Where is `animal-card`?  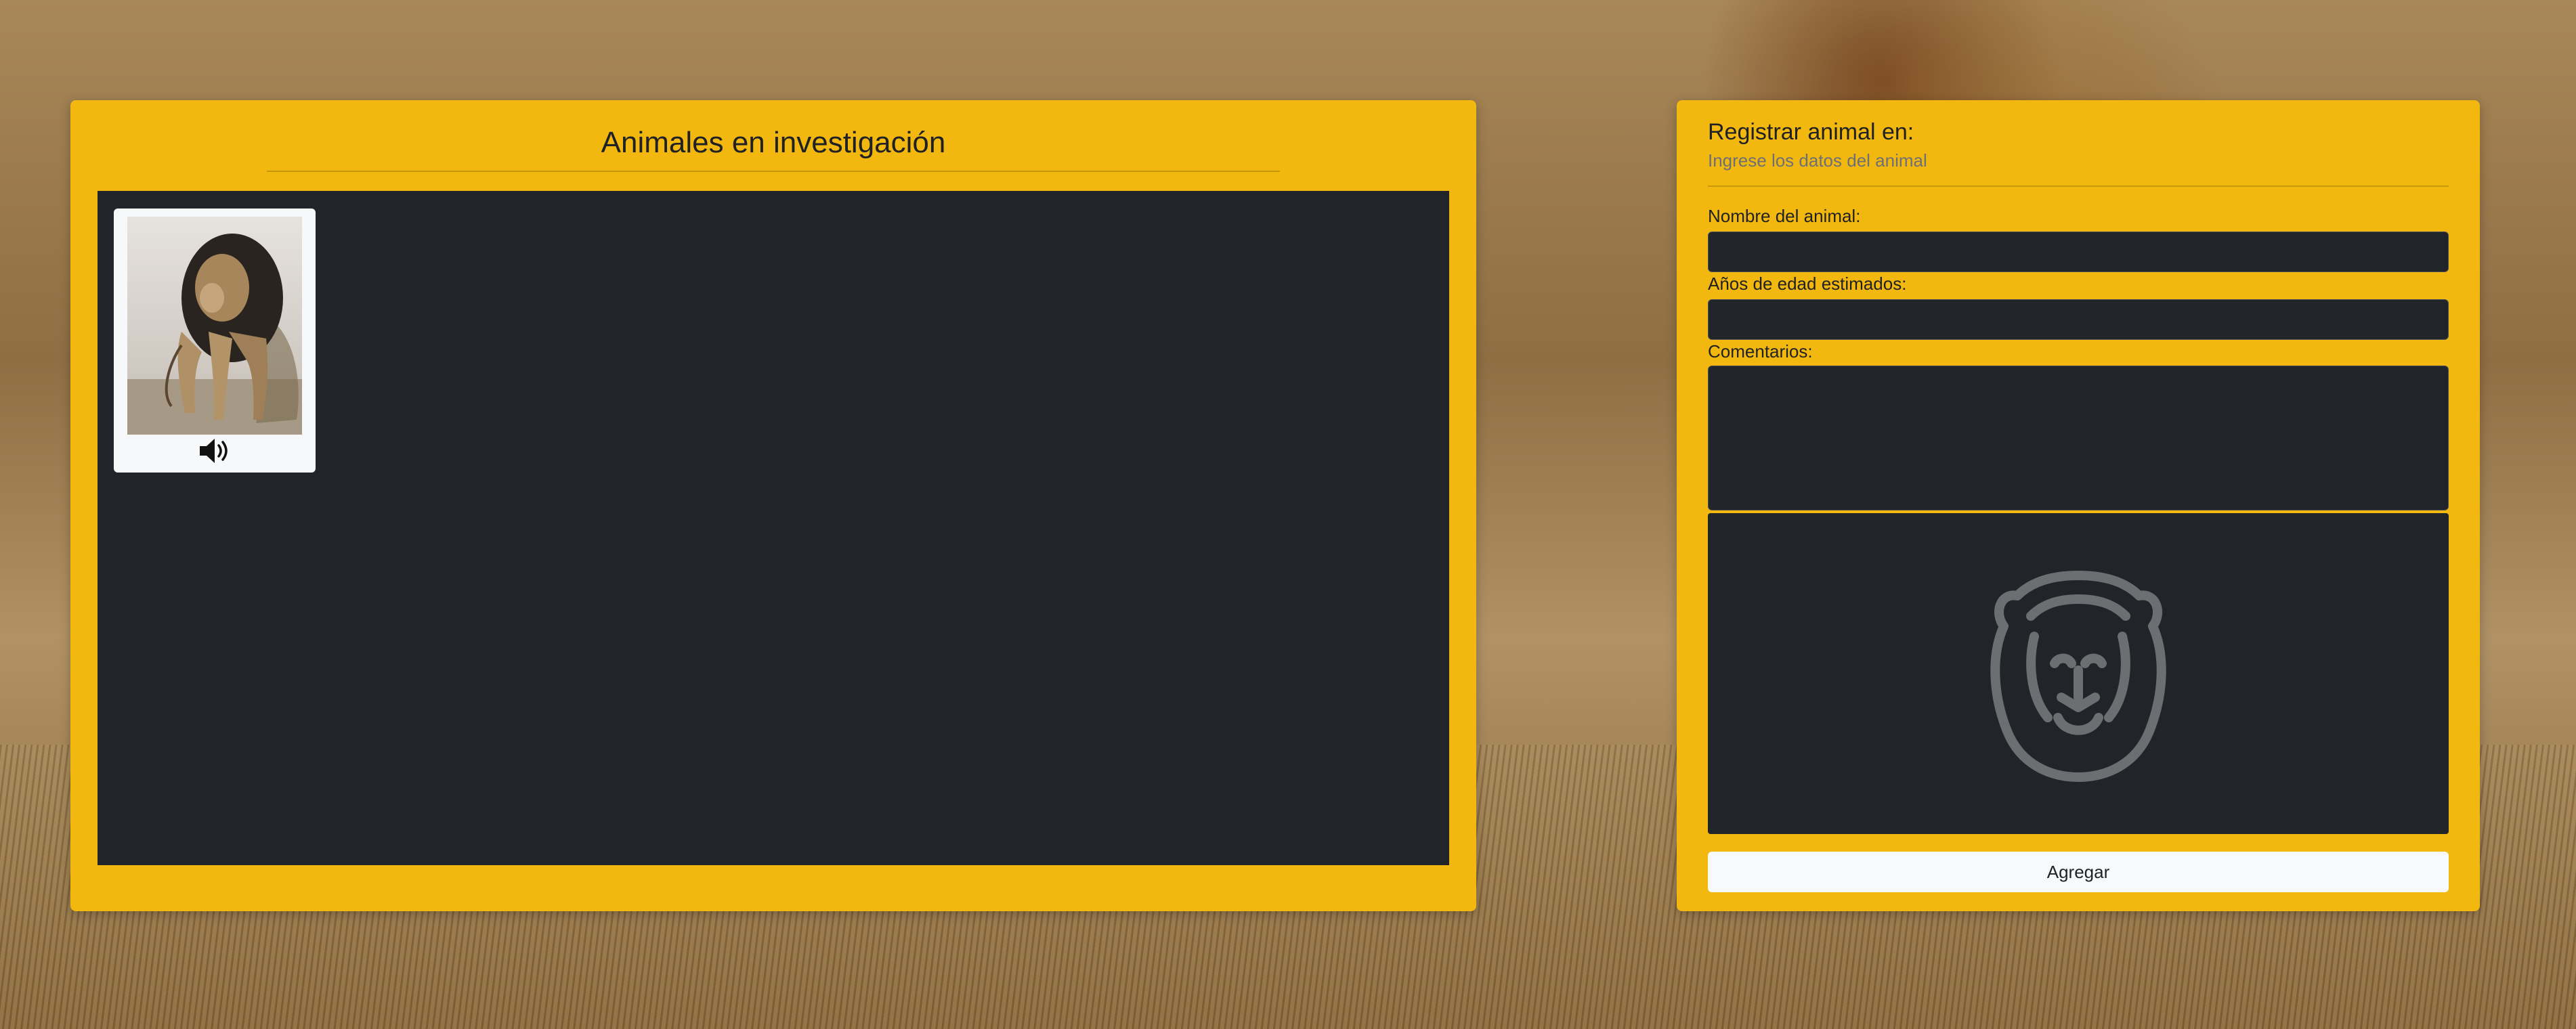
animal-card is located at coordinates (215, 341).